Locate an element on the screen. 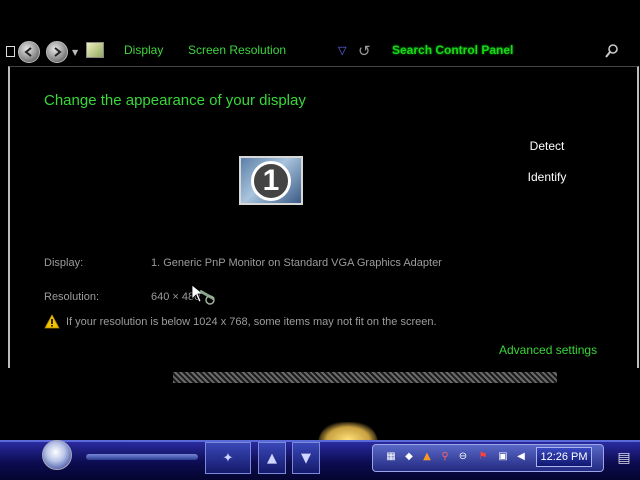 Image resolution: width=640 pixels, height=480 pixels. breadcrumb-display: Display is located at coordinates (143, 50).